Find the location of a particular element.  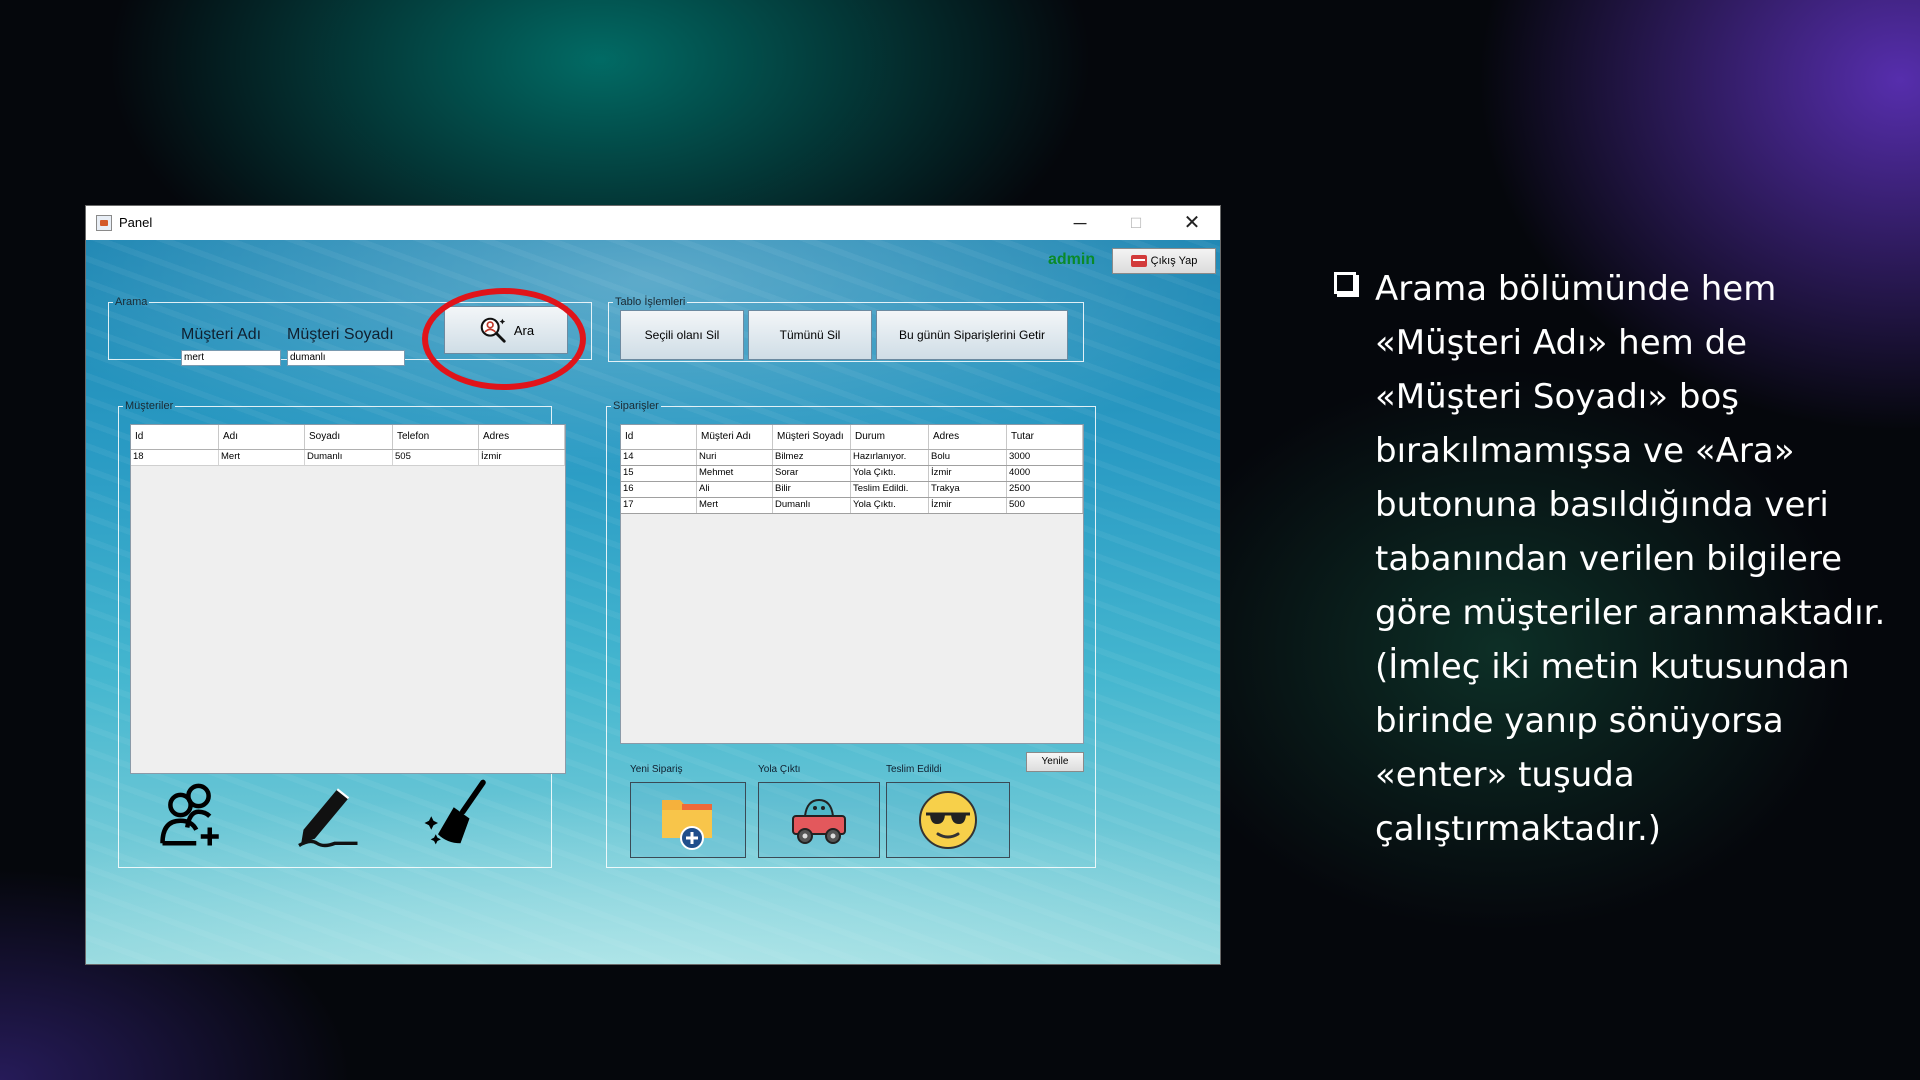

table-cell: Bilmez is located at coordinates (812, 457).